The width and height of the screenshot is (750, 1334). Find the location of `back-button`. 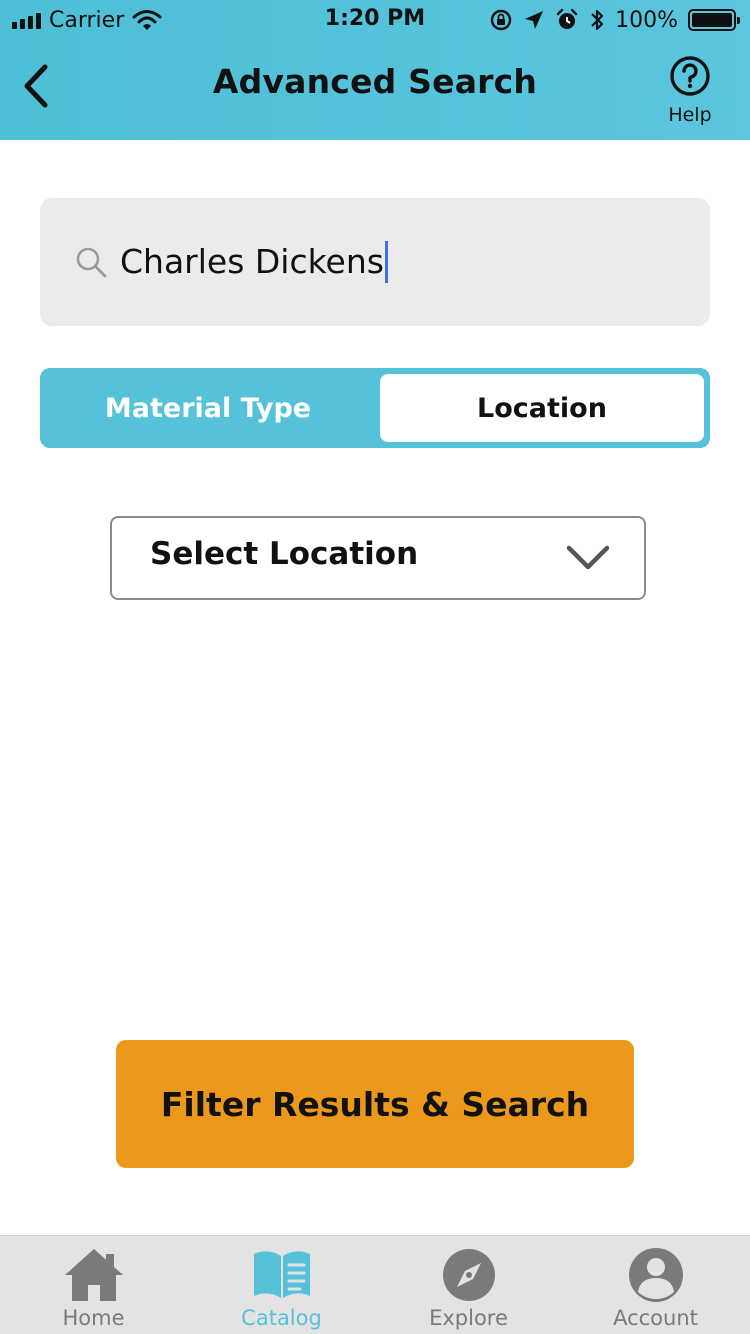

back-button is located at coordinates (36, 86).